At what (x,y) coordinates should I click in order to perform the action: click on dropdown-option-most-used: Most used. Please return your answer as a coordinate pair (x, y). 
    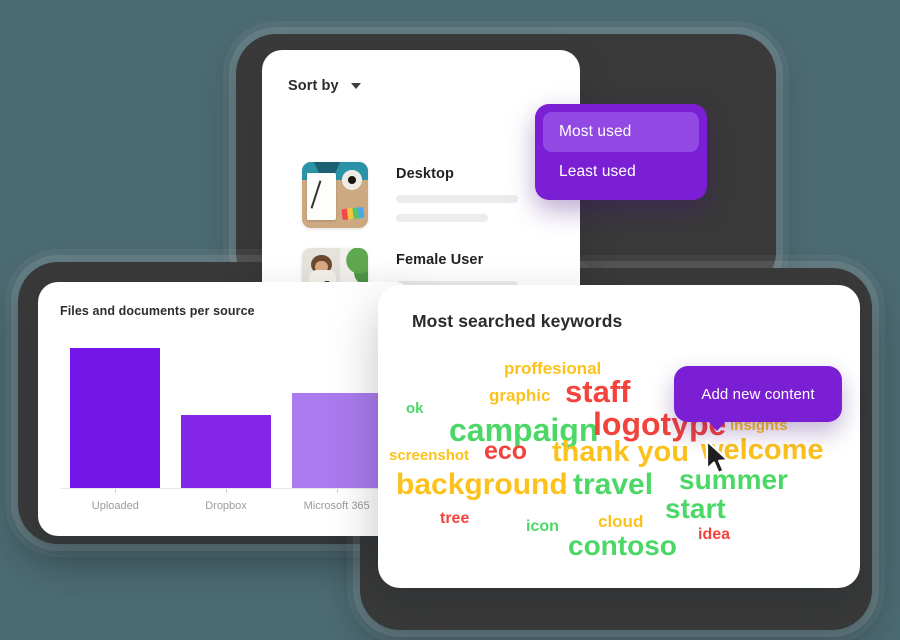
    Looking at the image, I should click on (621, 132).